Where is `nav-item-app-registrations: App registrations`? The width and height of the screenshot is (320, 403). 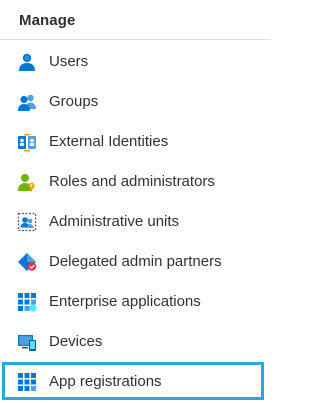
nav-item-app-registrations: App registrations is located at coordinates (135, 382).